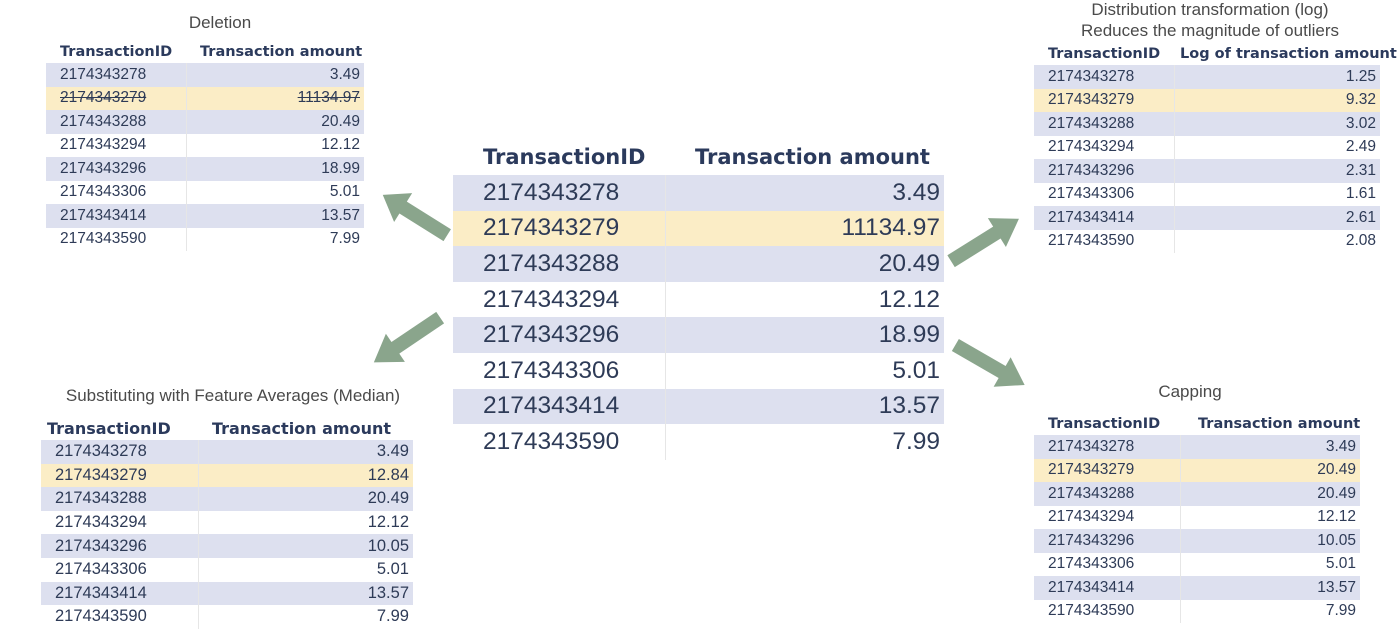 The image size is (1400, 629). What do you see at coordinates (220, 22) in the screenshot?
I see `deletion-title: Deletion` at bounding box center [220, 22].